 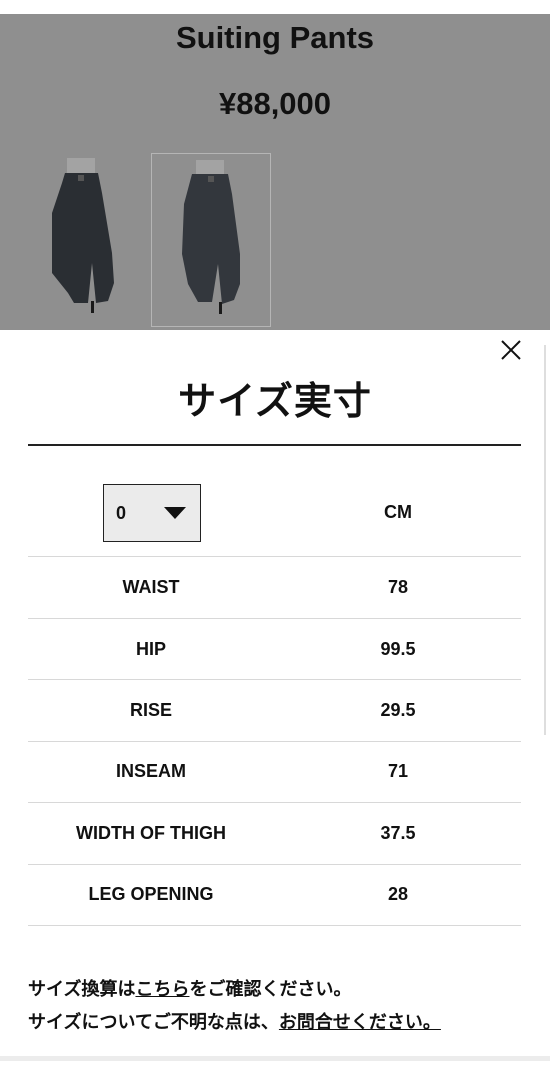 What do you see at coordinates (152, 513) in the screenshot?
I see `size-select: 0` at bounding box center [152, 513].